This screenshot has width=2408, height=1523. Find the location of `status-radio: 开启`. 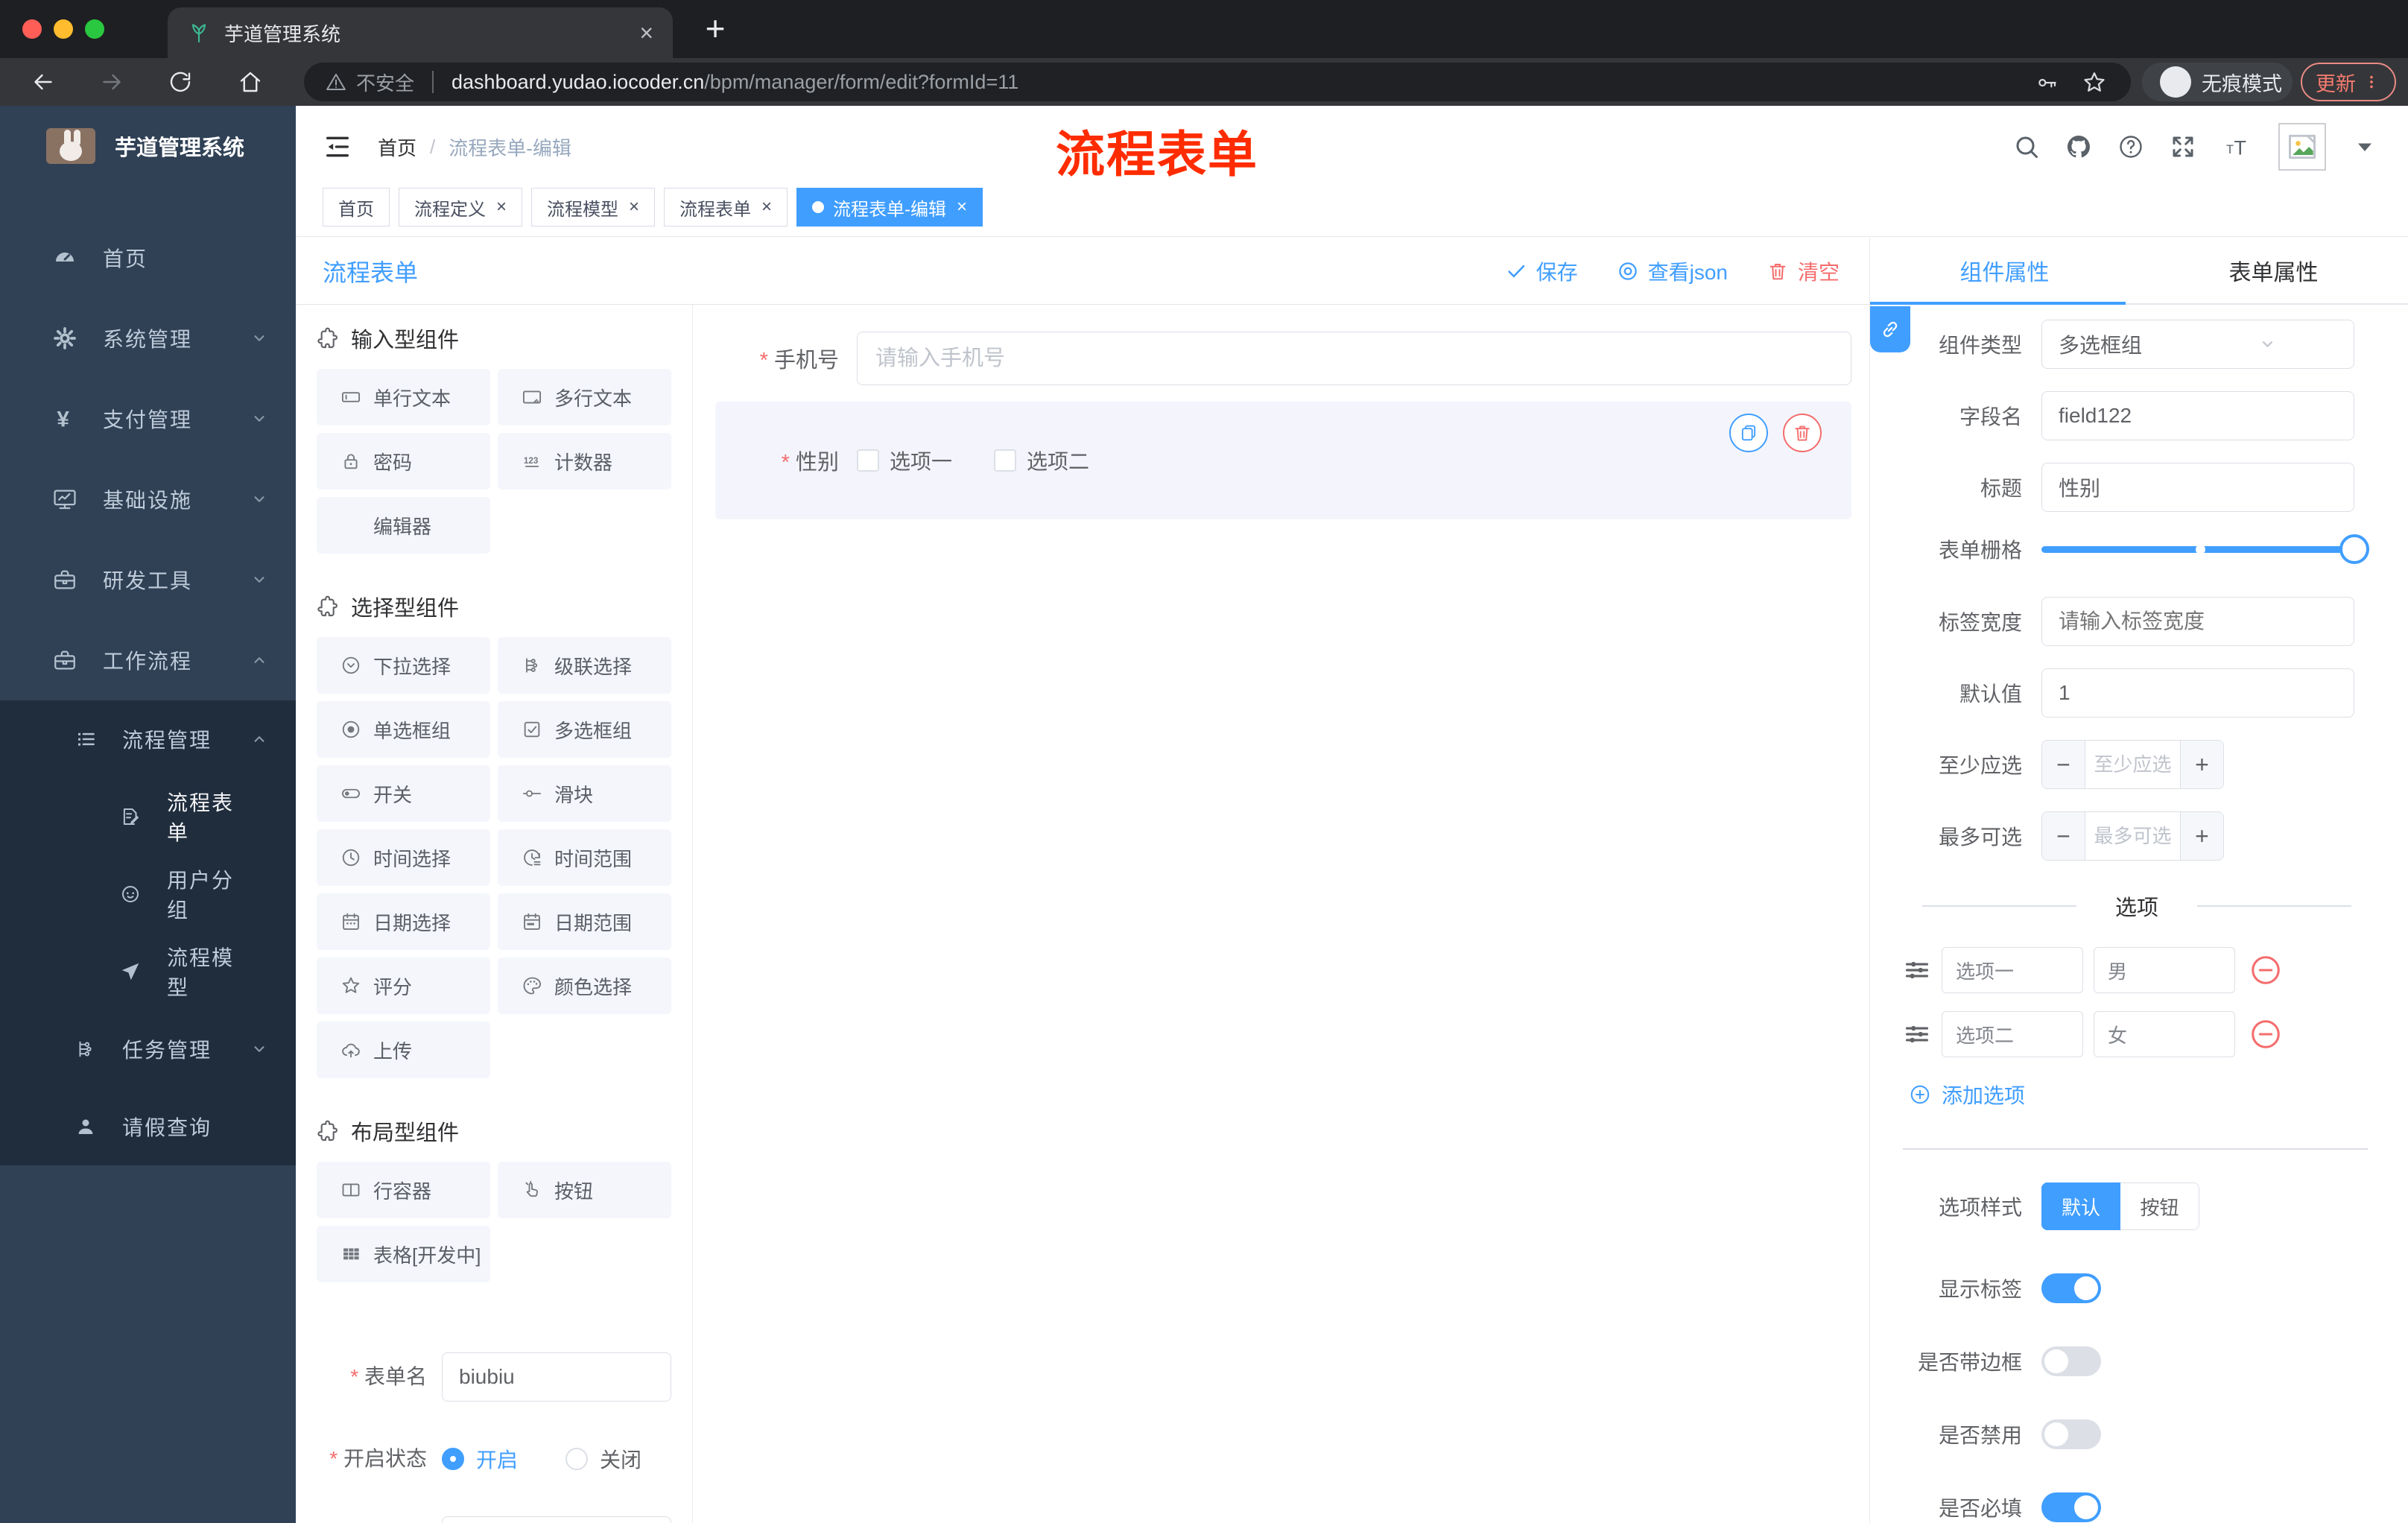

status-radio: 开启 is located at coordinates (480, 1459).